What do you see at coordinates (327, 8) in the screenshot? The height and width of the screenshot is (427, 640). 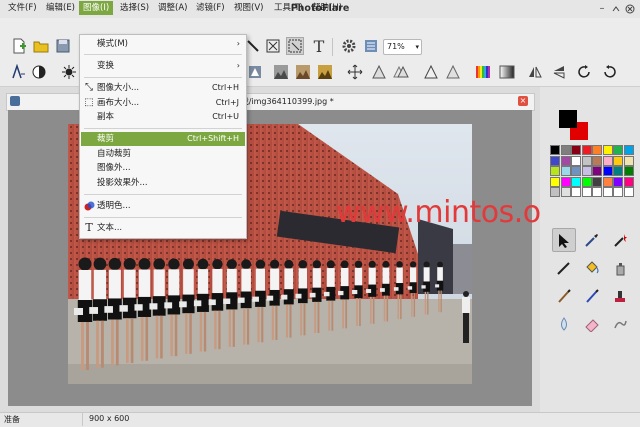 I see `menu-help: 帮助(H)` at bounding box center [327, 8].